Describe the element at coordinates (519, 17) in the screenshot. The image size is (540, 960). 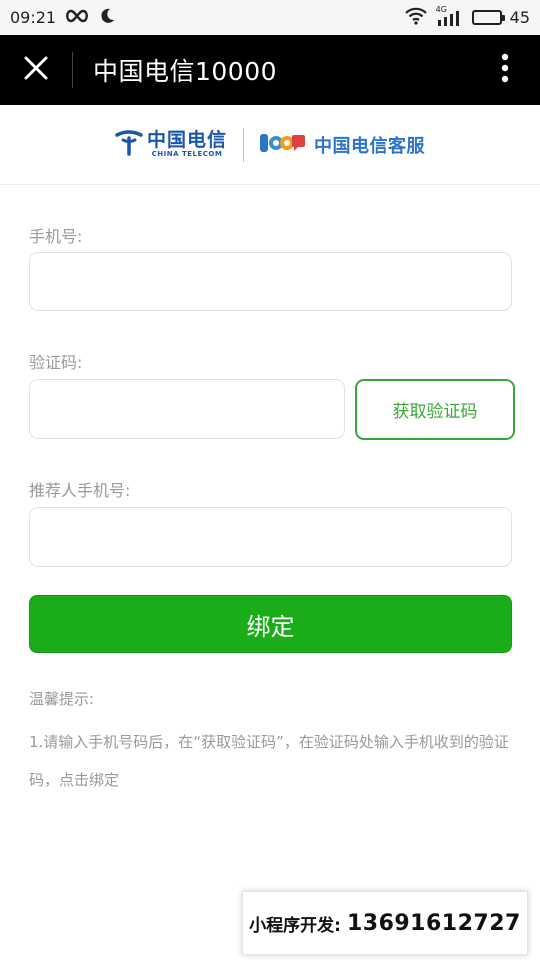
I see `battery-level: 45` at that location.